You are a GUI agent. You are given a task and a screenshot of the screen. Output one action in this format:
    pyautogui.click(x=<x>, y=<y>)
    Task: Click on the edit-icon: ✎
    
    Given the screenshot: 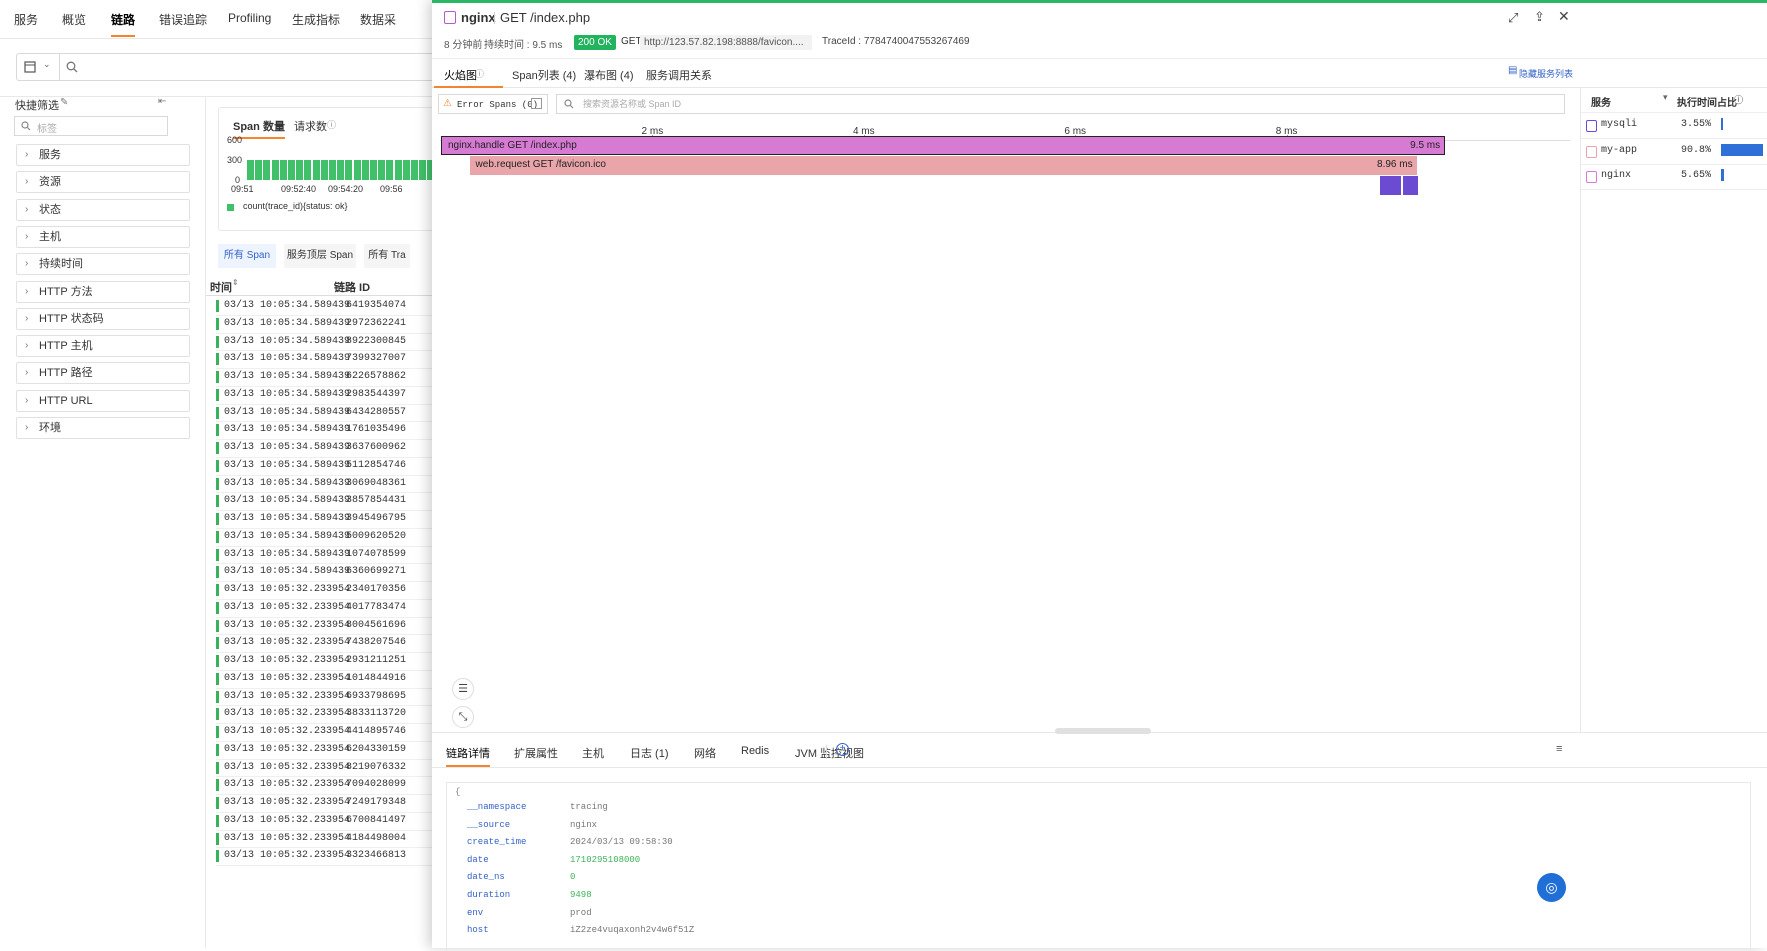 What is the action you would take?
    pyautogui.click(x=64, y=102)
    